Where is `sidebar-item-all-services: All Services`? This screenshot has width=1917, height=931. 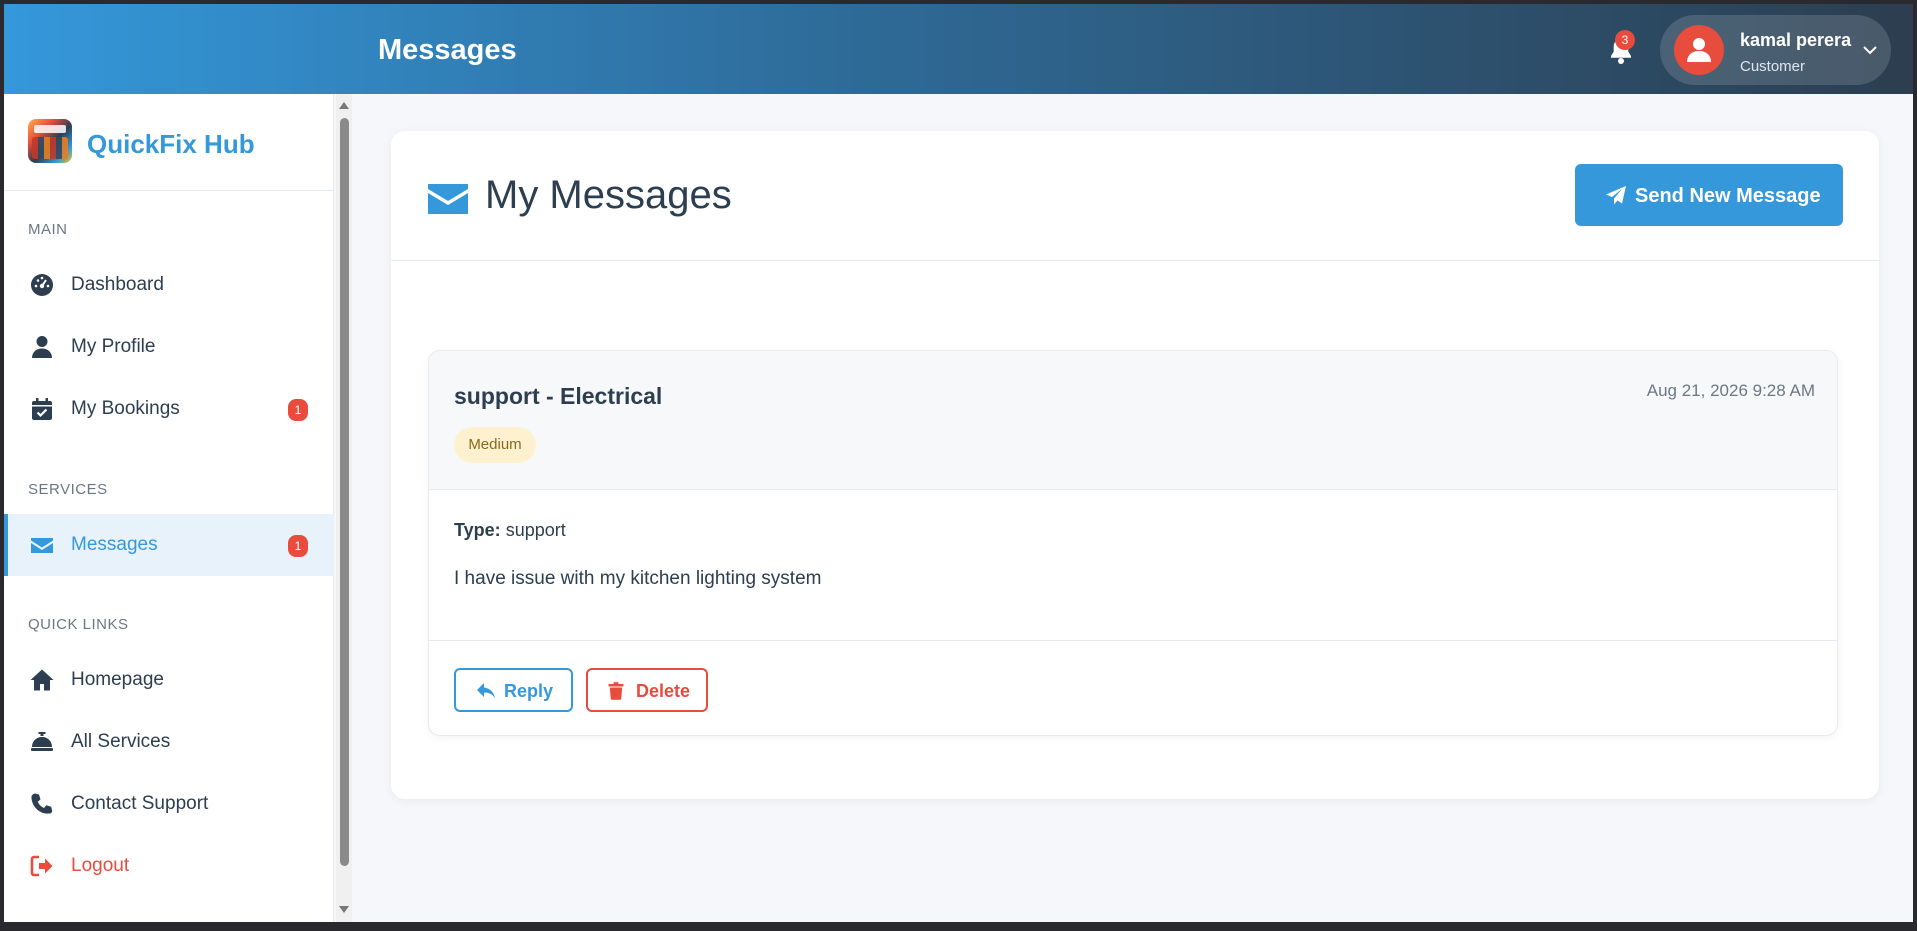
sidebar-item-all-services: All Services is located at coordinates (169, 742).